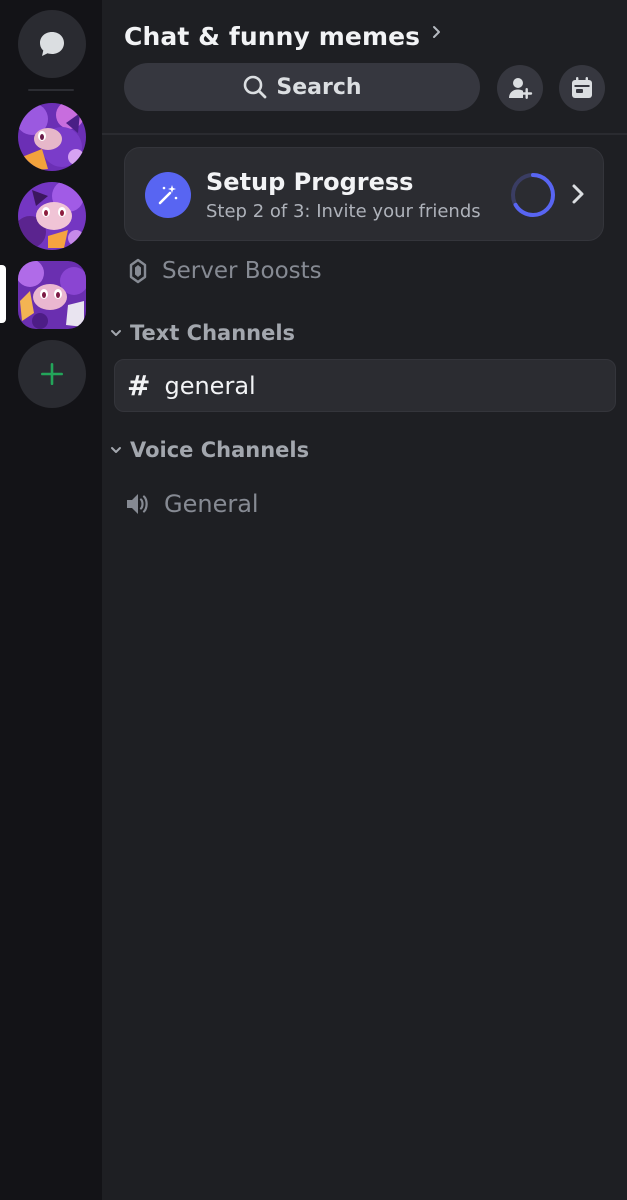  I want to click on server-boosts-row: Server Boosts, so click(225, 271).